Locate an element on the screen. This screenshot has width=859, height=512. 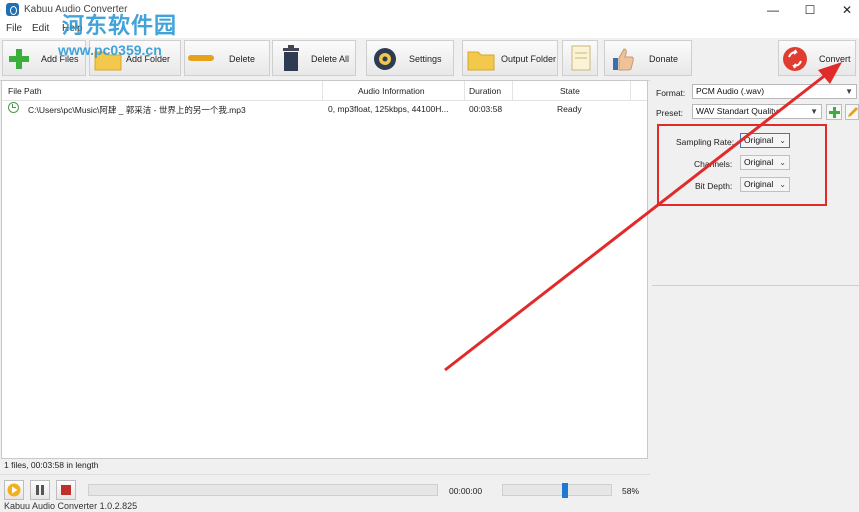
version-text: Kabuu Audio Converter 1.0.2.825 is located at coordinates (71, 506).